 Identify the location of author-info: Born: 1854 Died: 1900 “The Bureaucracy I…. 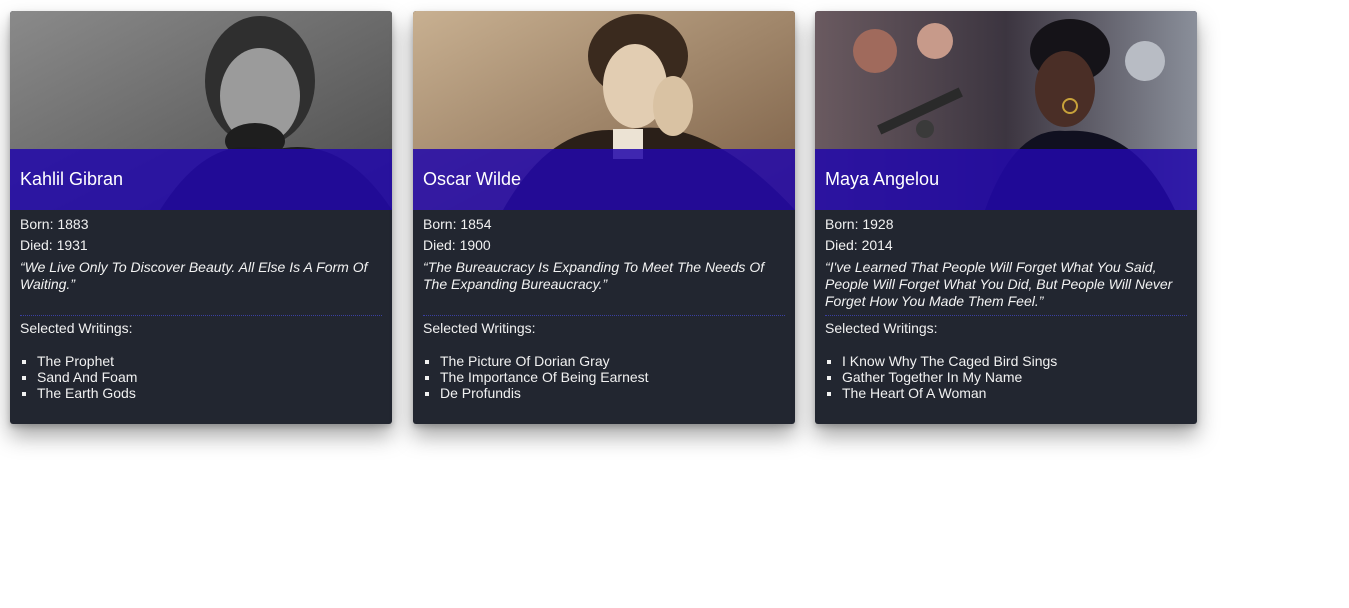
(604, 307).